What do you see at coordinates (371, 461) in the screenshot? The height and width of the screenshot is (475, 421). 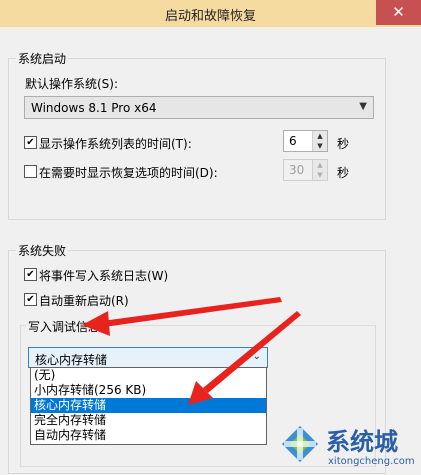 I see `watermark-url: xitongcheng.com` at bounding box center [371, 461].